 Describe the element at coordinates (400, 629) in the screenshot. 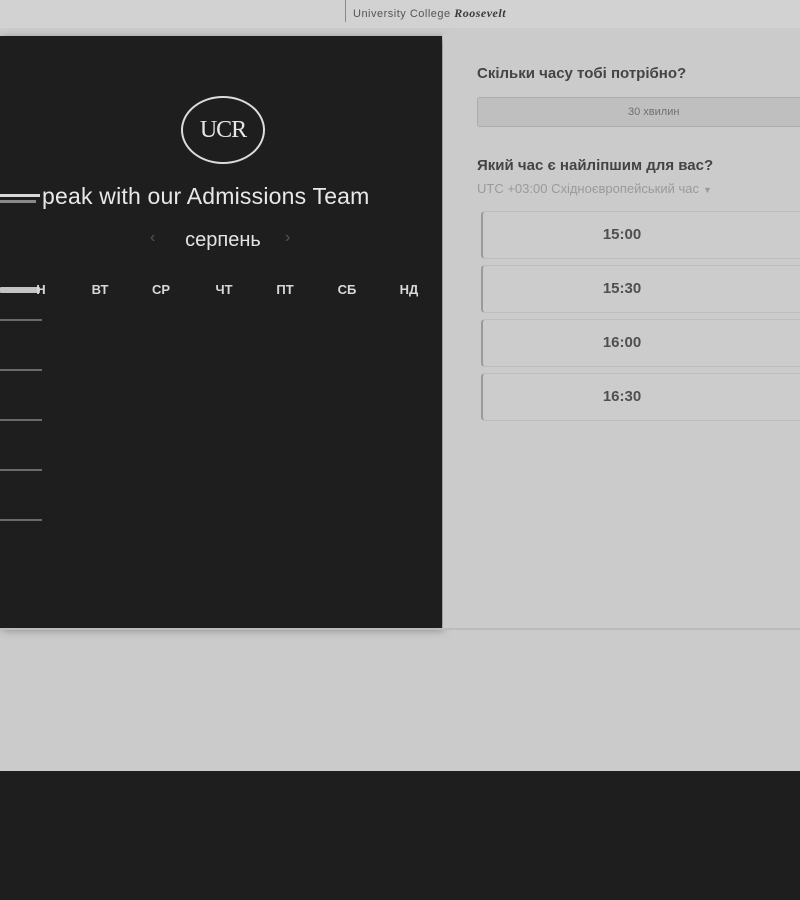

I see `section-divider` at that location.